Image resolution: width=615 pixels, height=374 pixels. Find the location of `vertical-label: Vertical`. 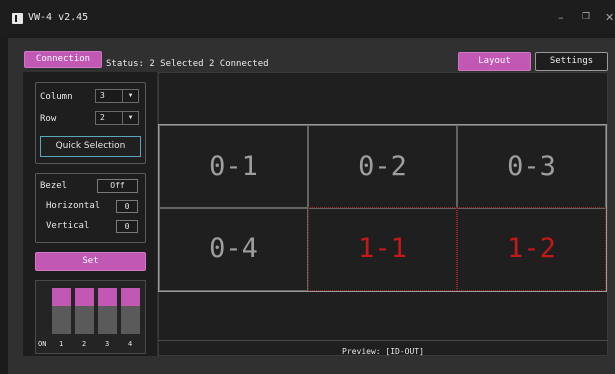

vertical-label: Vertical is located at coordinates (68, 226).